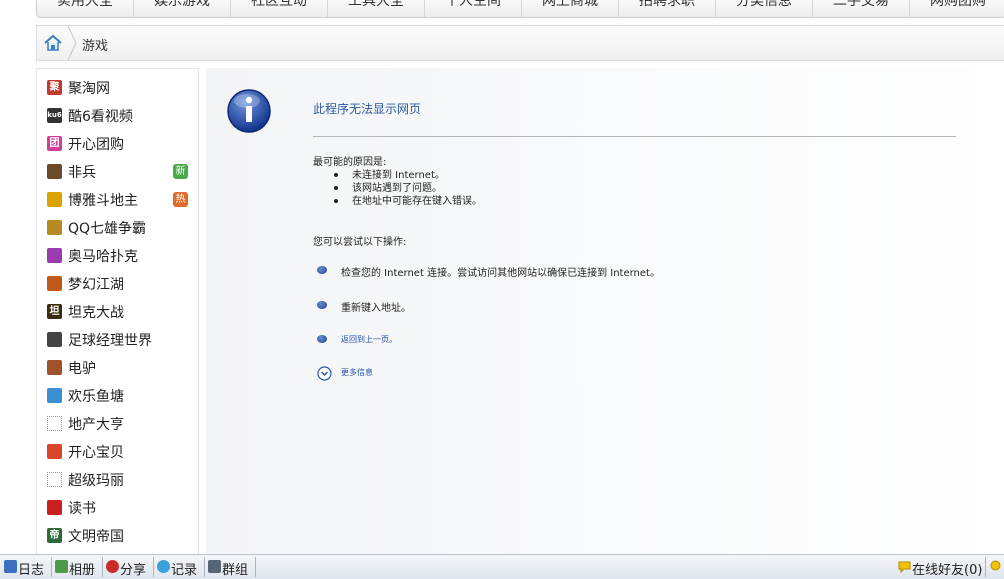 The image size is (1004, 579). What do you see at coordinates (861, 4) in the screenshot?
I see `top-nav-label: 二手交易` at bounding box center [861, 4].